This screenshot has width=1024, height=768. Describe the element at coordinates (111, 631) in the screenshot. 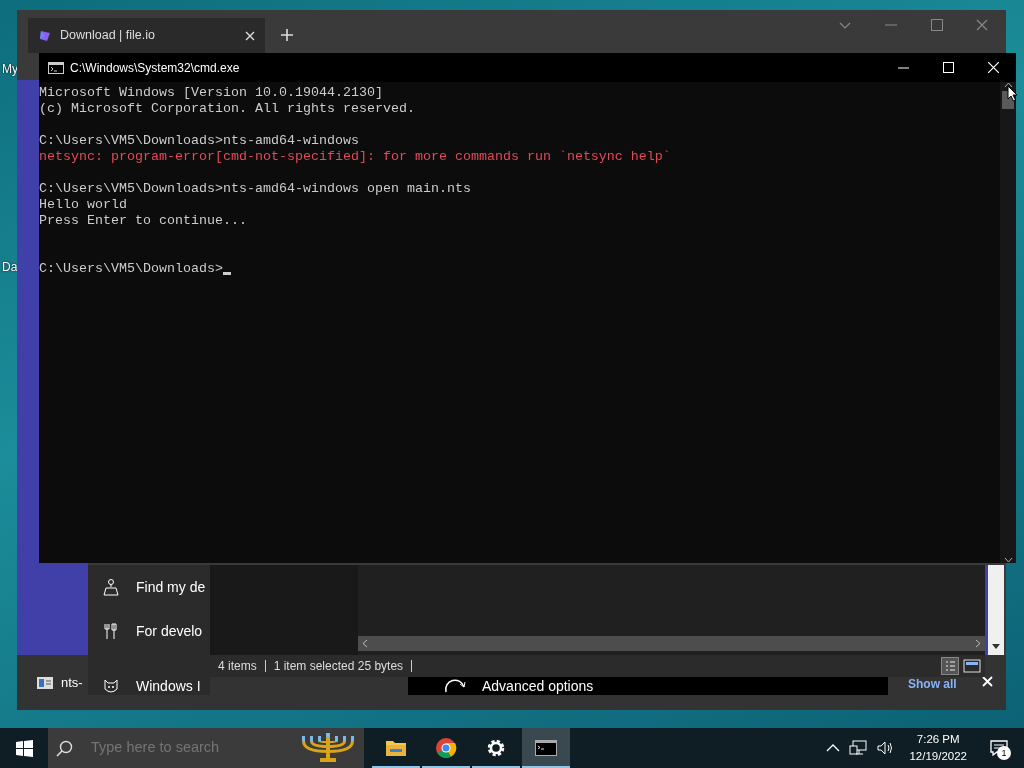

I see `tools-icon` at that location.